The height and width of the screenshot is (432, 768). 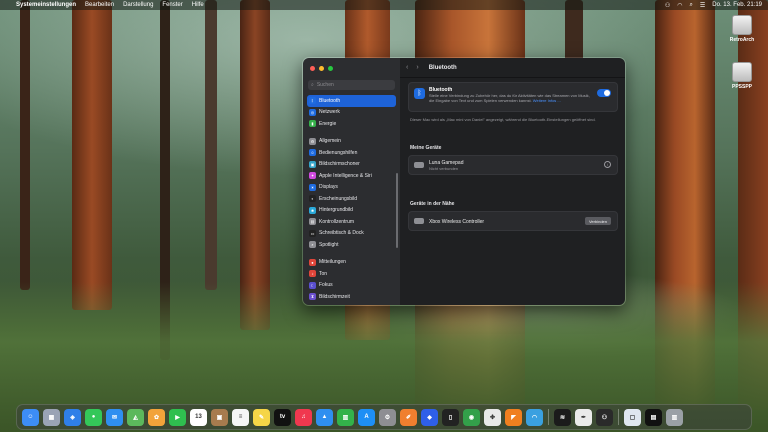 I want to click on sidebar-item-kontrollzentrum: ▤ Kontrollzentrum, so click(x=351, y=222).